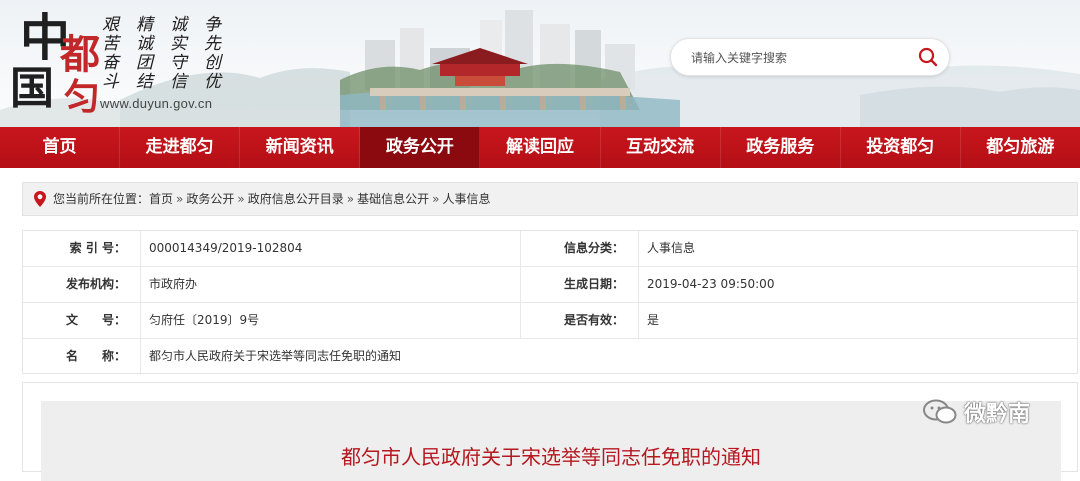 The image size is (1080, 481). Describe the element at coordinates (466, 199) in the screenshot. I see `breadcrumb-personnel-info: 人事信息` at that location.